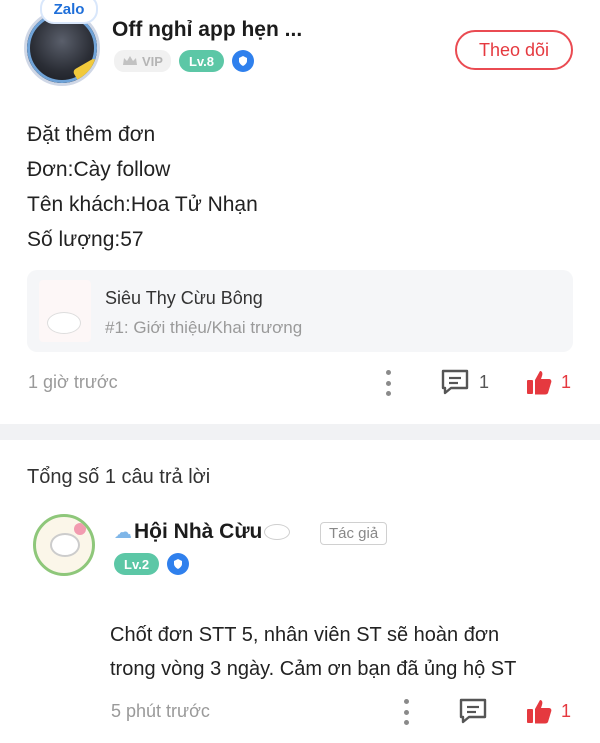 This screenshot has height=743, width=600. I want to click on linked-topic-thumbnail, so click(65, 311).